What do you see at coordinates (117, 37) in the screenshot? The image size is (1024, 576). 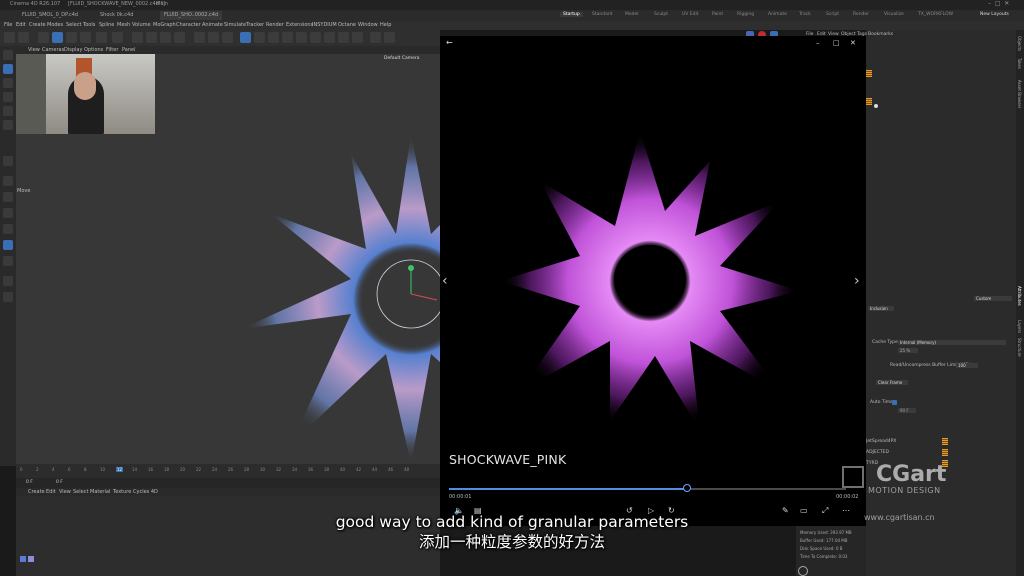 I see `coord-icon` at bounding box center [117, 37].